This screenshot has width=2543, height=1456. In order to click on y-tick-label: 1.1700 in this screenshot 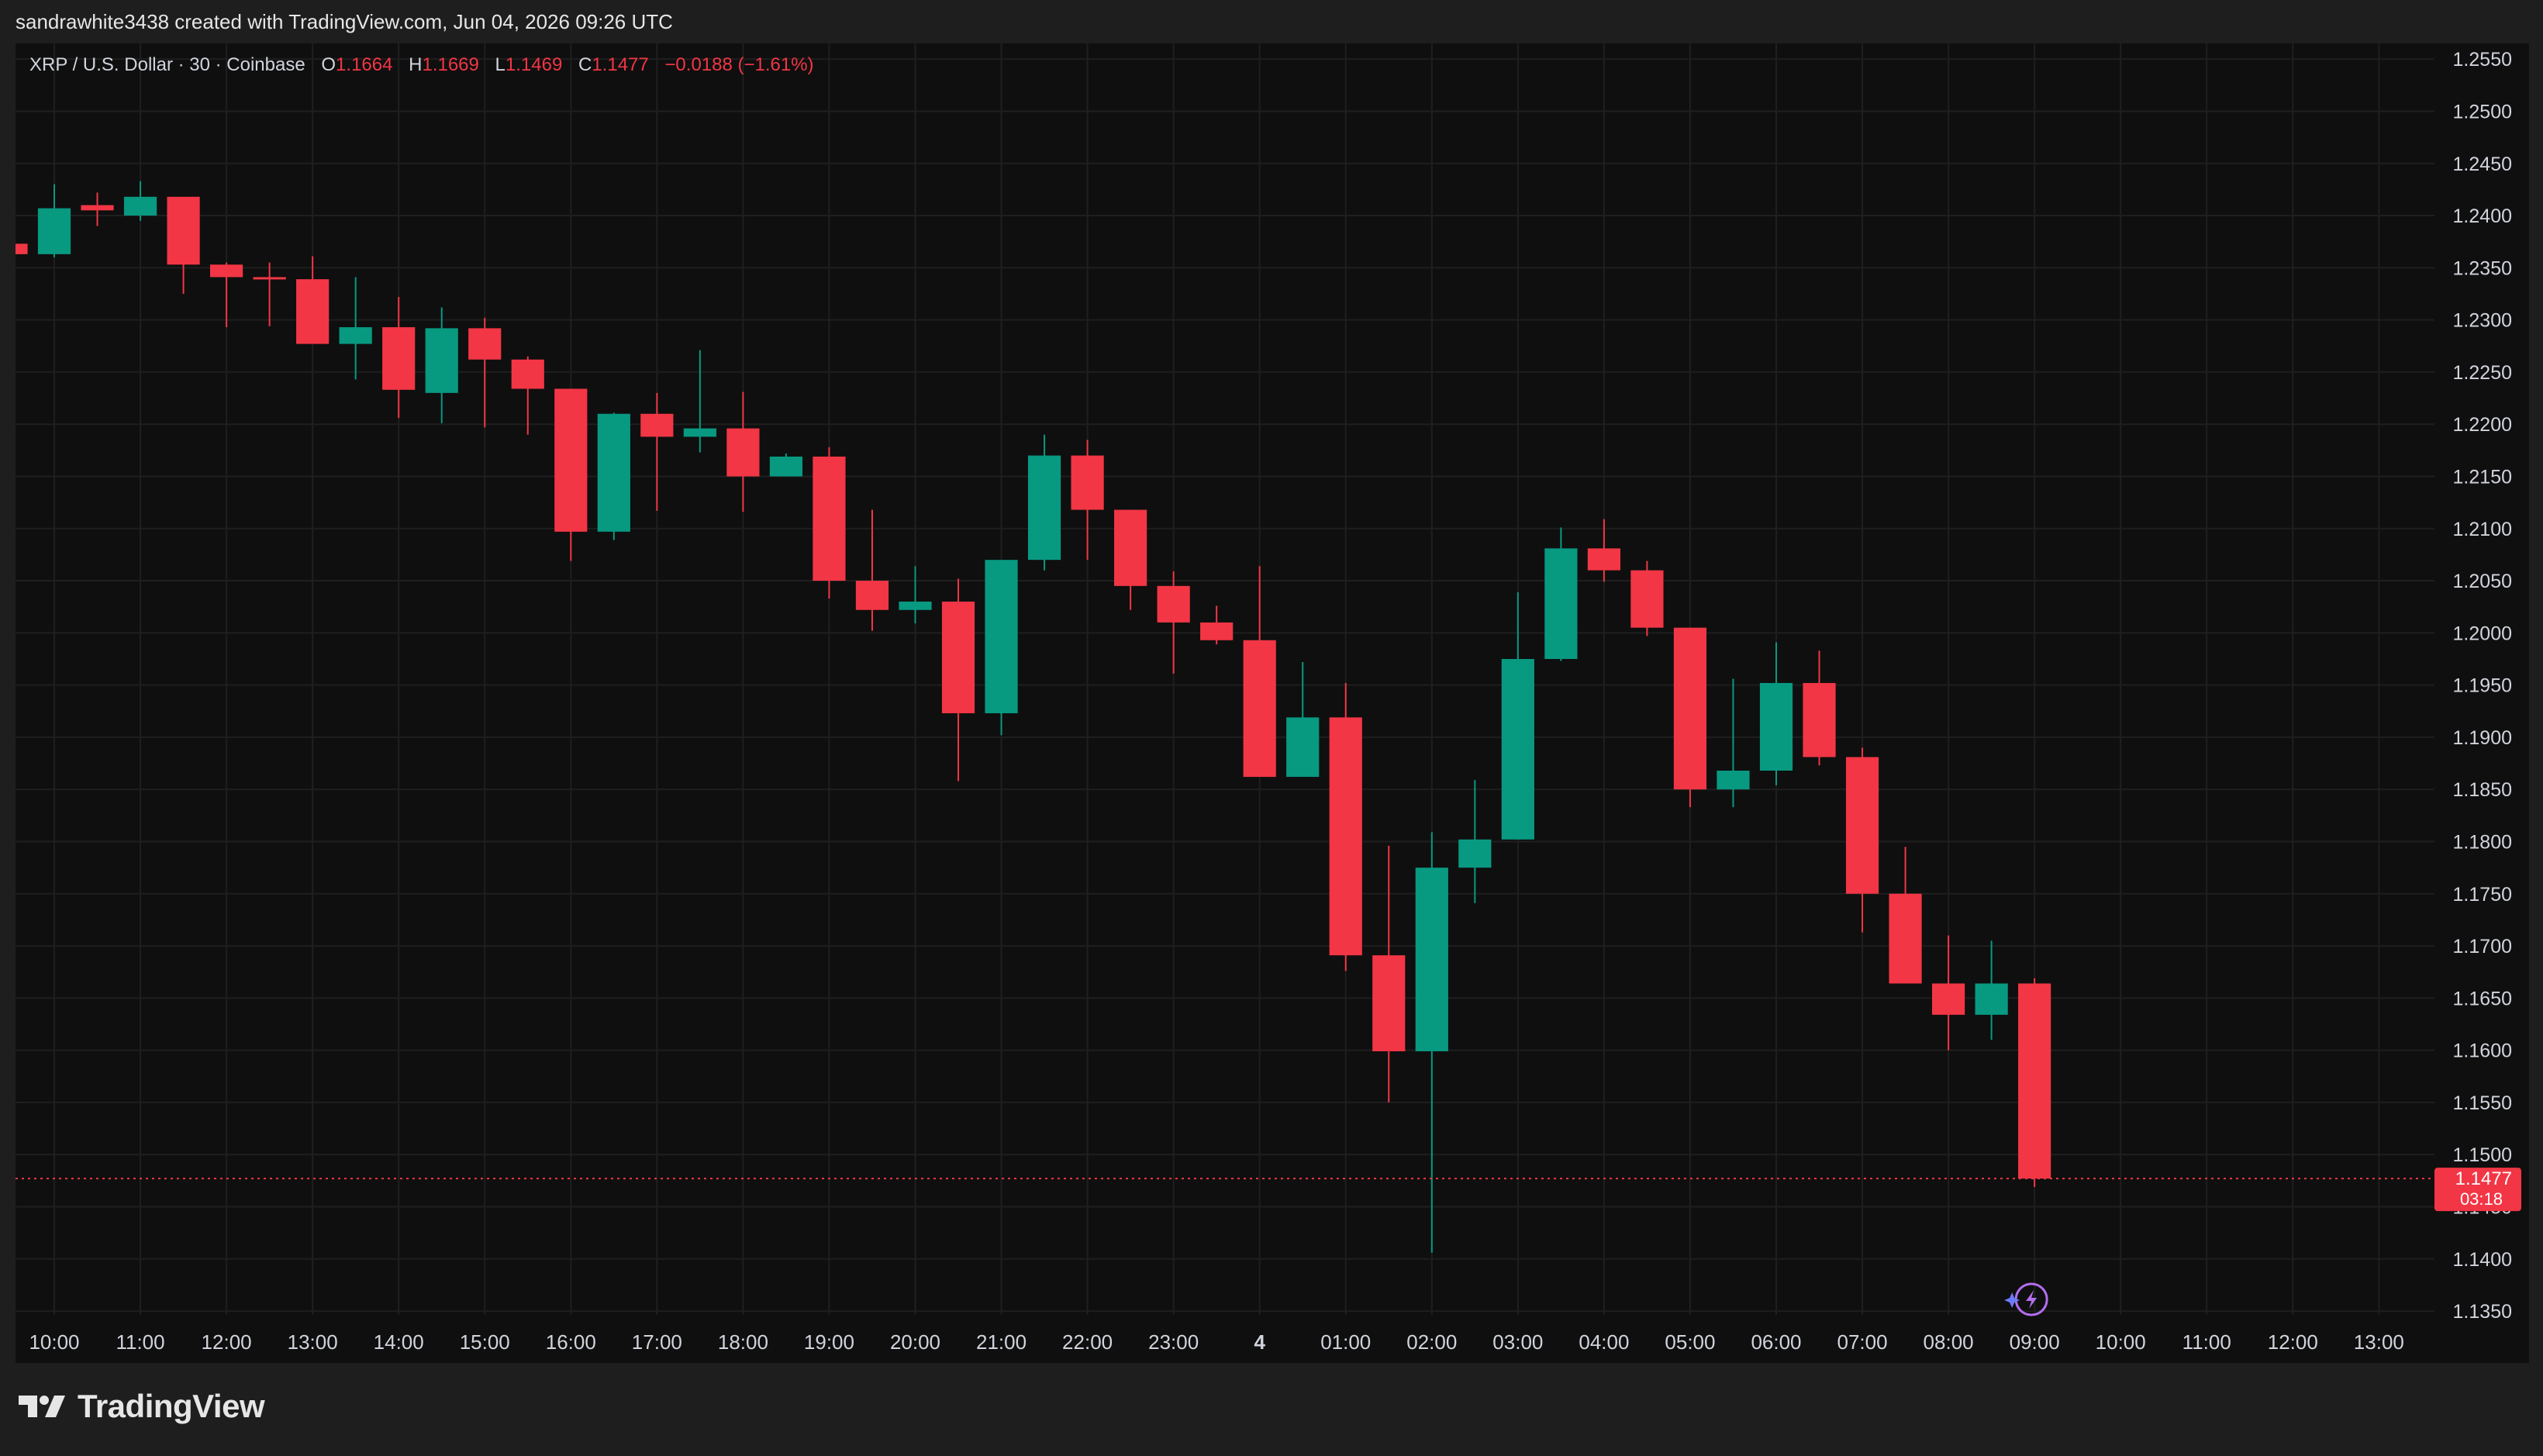, I will do `click(2482, 946)`.